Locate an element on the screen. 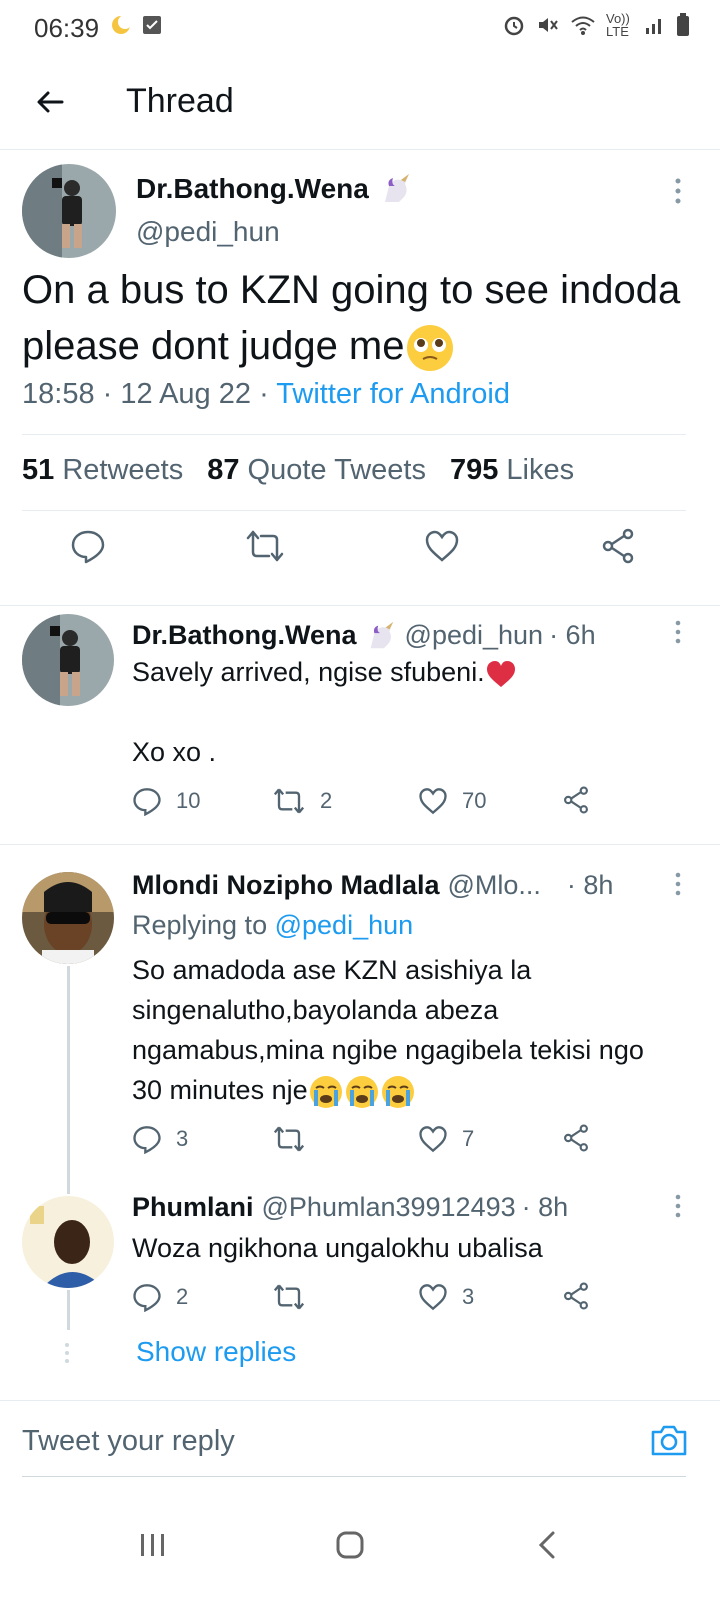  camera-button is located at coordinates (669, 1442).